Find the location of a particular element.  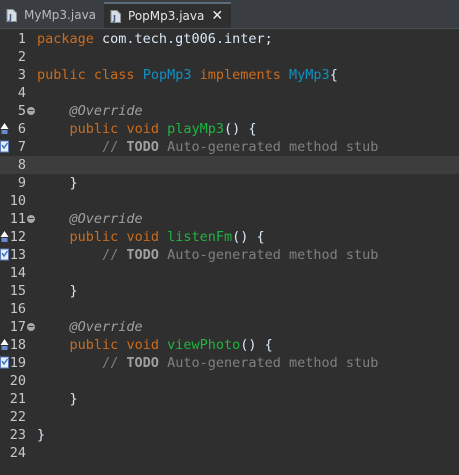

code-line: 3 public class PopMp3 implements MyMp3{ is located at coordinates (229, 75).